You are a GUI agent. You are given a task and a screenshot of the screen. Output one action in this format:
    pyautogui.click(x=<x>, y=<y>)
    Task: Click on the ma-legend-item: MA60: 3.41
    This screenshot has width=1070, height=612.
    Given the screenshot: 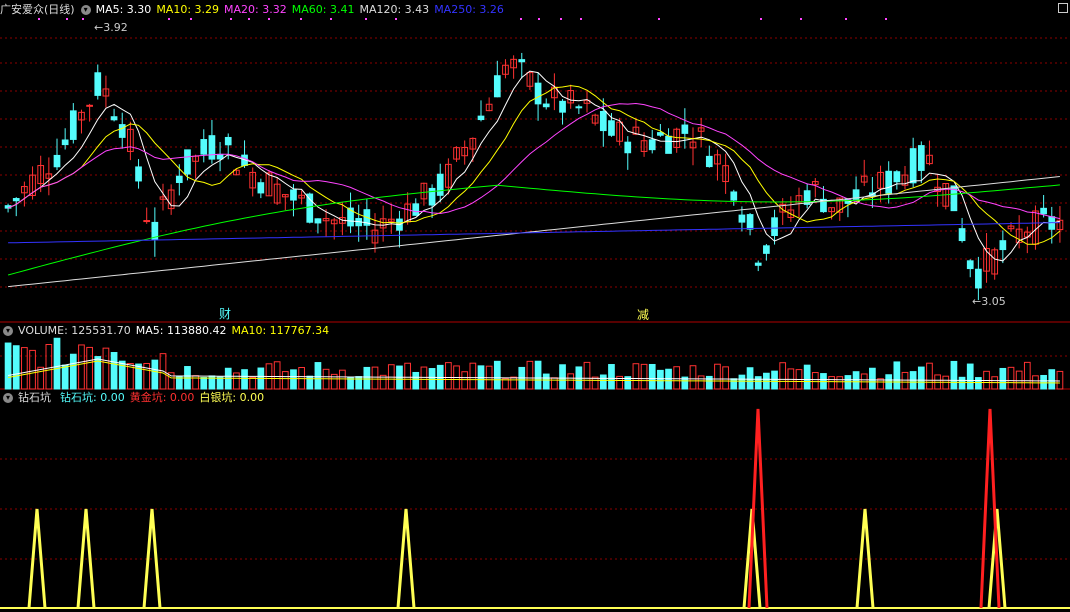 What is the action you would take?
    pyautogui.click(x=323, y=9)
    